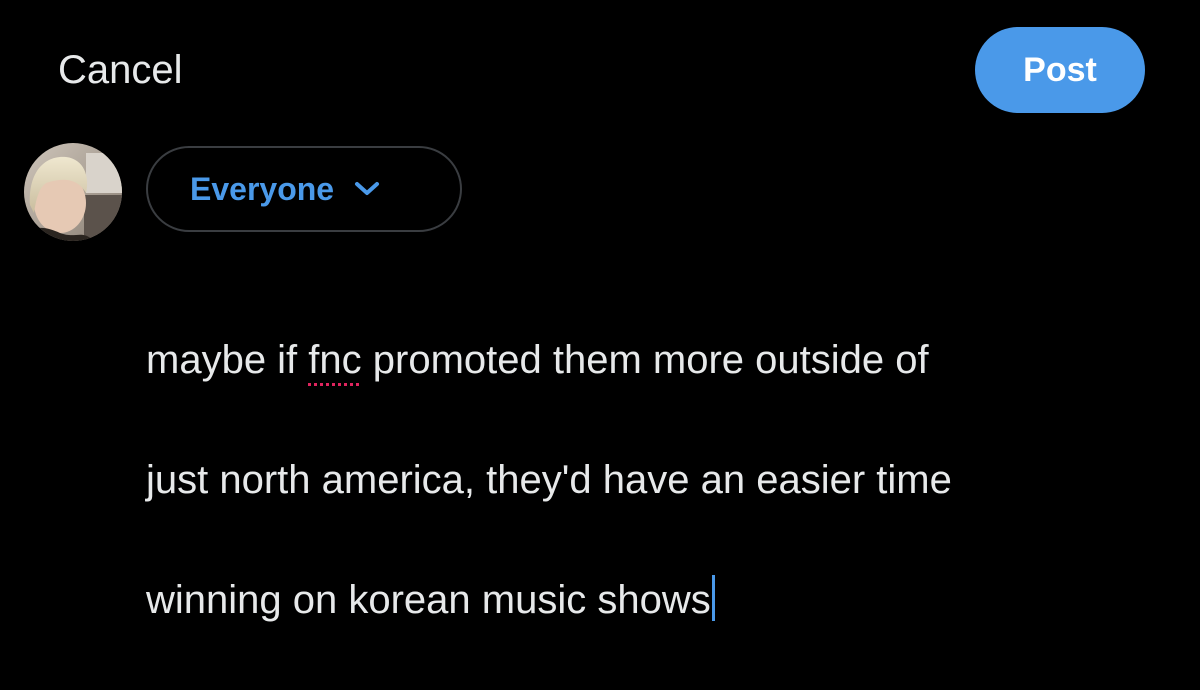 The height and width of the screenshot is (690, 1200). What do you see at coordinates (227, 360) in the screenshot?
I see `compose-text: maybe if` at bounding box center [227, 360].